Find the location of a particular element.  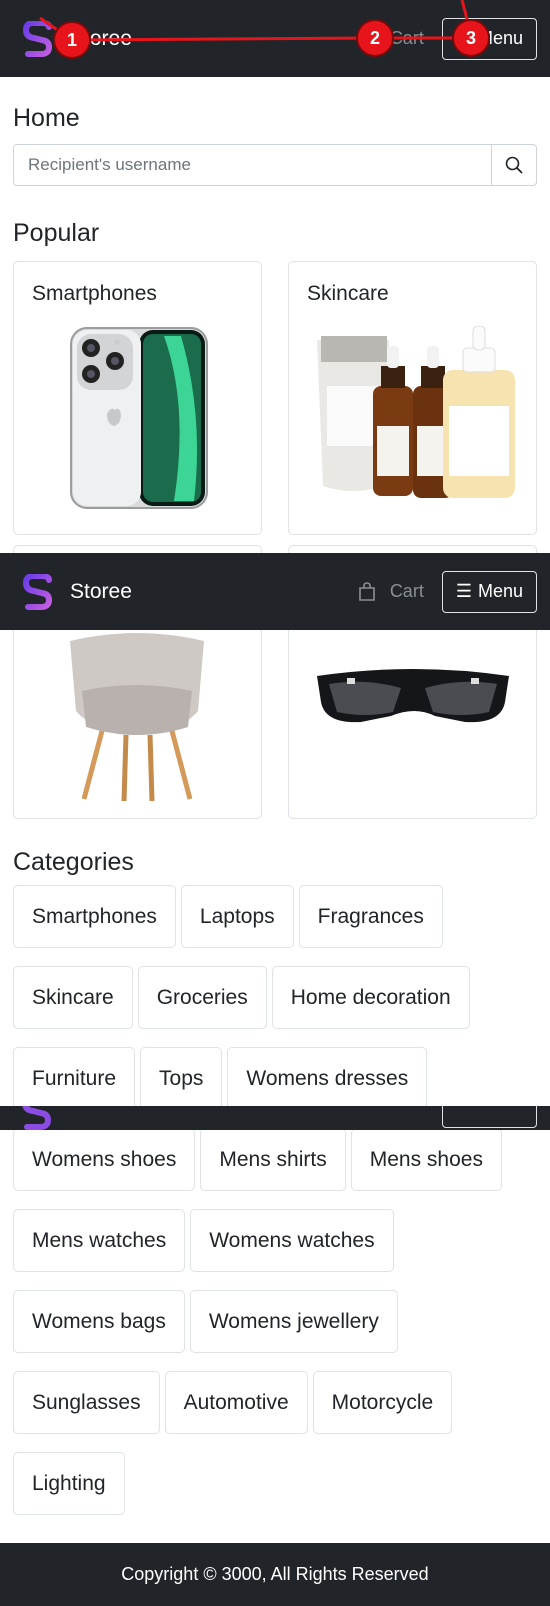

category-item: Womens watches is located at coordinates (292, 1240).